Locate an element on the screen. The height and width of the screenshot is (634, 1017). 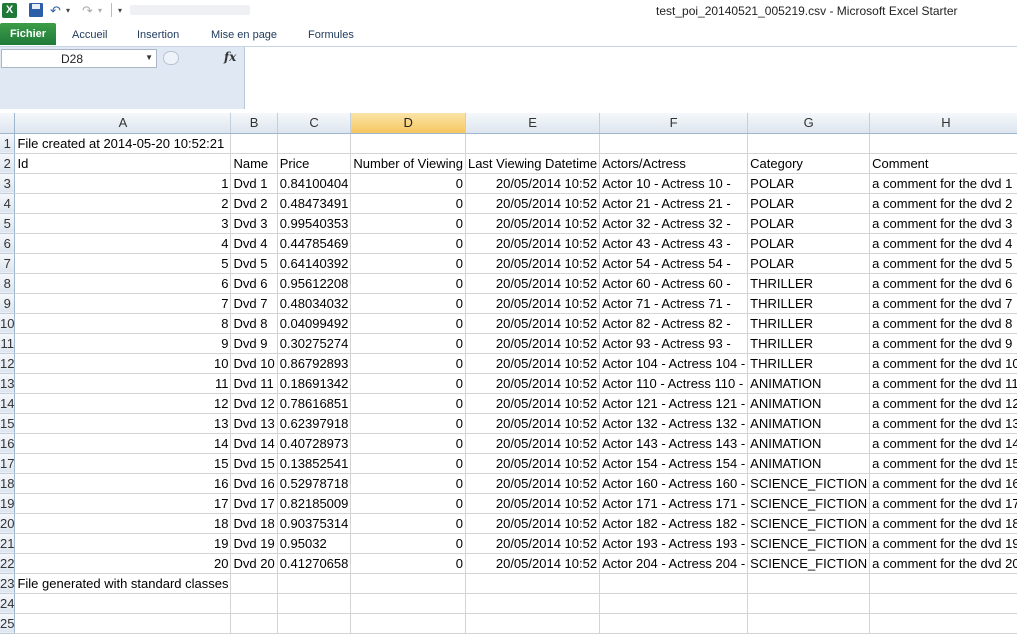
cell: Dvd 7 is located at coordinates (254, 303).